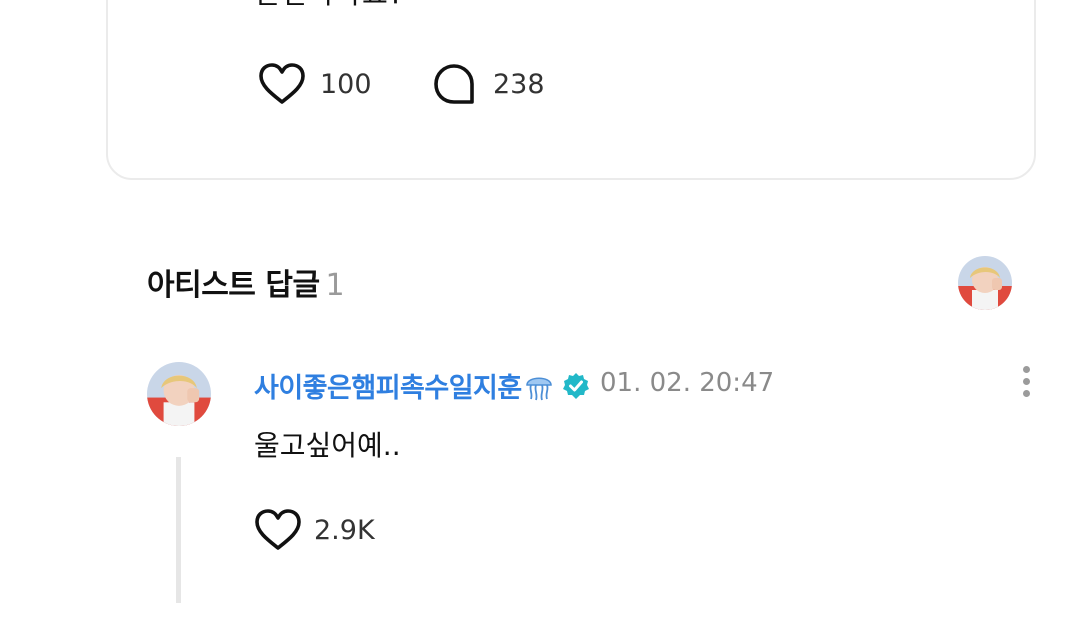  Describe the element at coordinates (179, 394) in the screenshot. I see `reply-author-avatar` at that location.